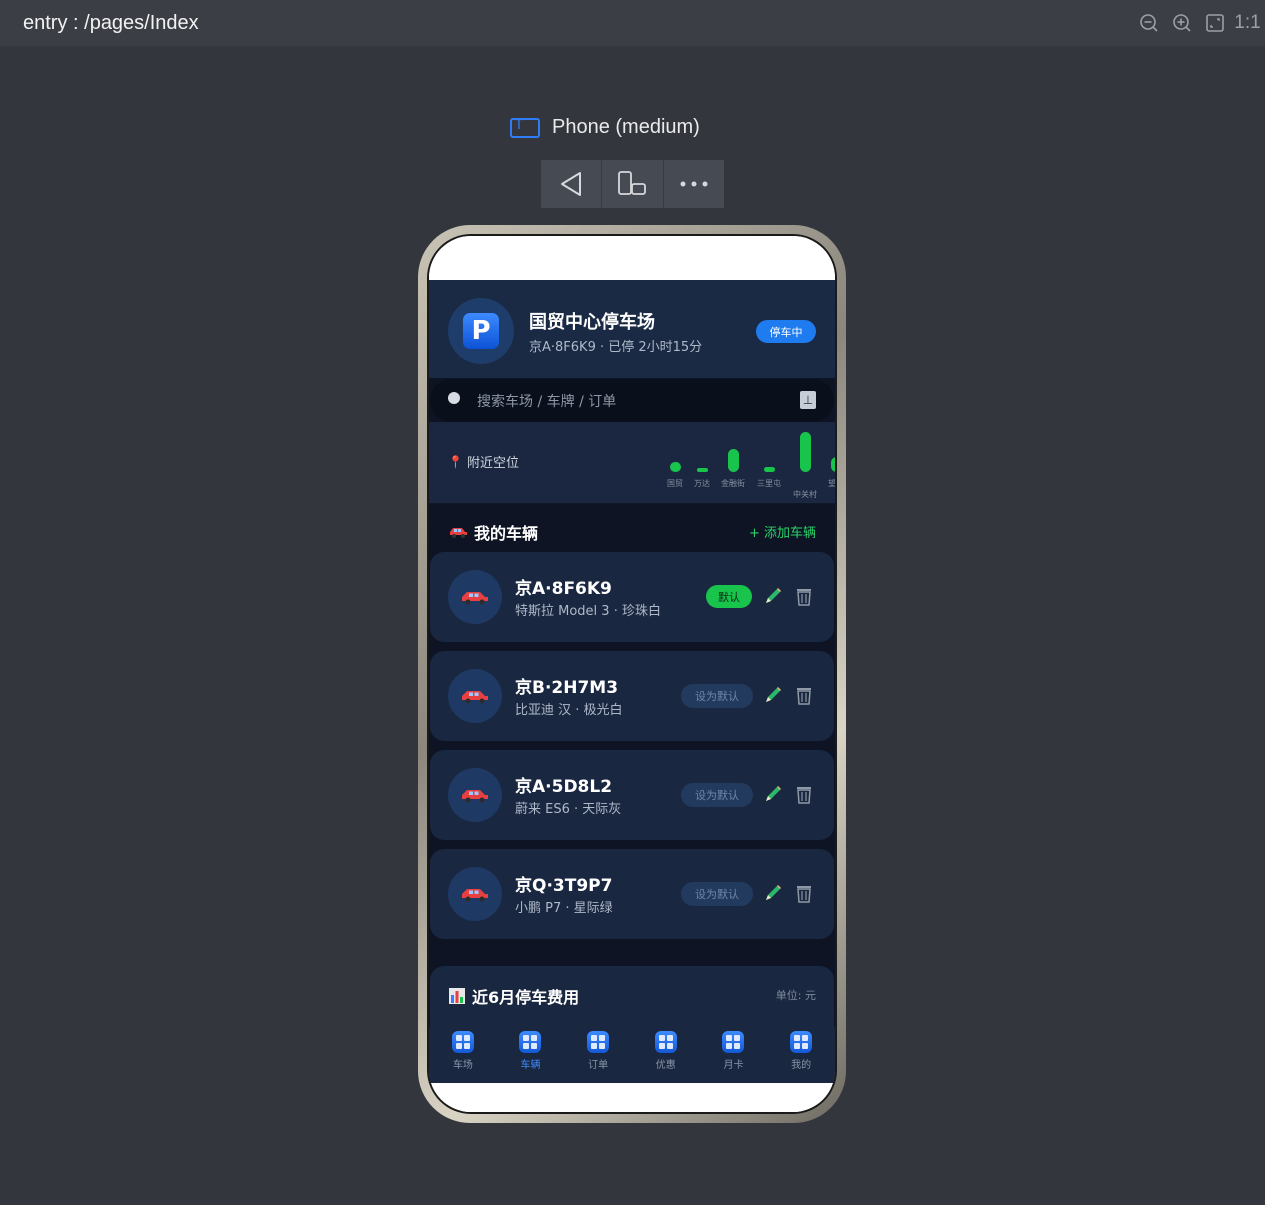 This screenshot has height=1205, width=1265. I want to click on nearby-spaces-panel: 📍 附近空位 国贸 万达 金融街 三里屯中关村 望京, so click(632, 463).